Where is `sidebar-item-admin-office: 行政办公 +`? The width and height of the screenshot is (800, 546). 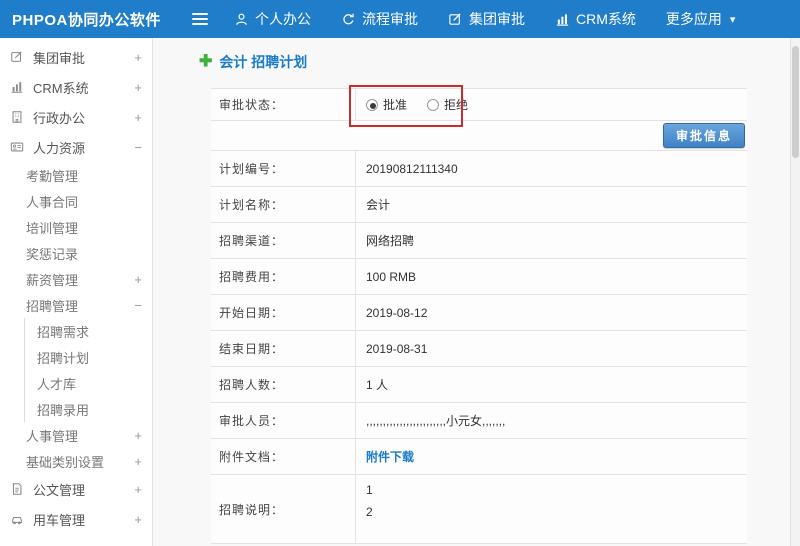 sidebar-item-admin-office: 行政办公 + is located at coordinates (76, 117).